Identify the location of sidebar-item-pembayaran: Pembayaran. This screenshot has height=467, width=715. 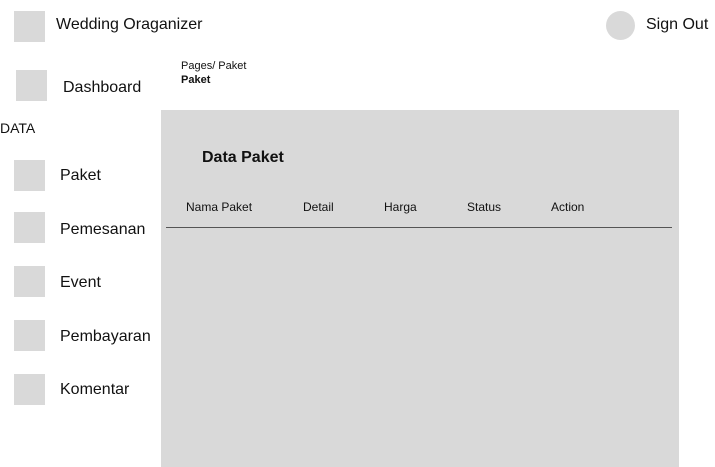
(105, 337).